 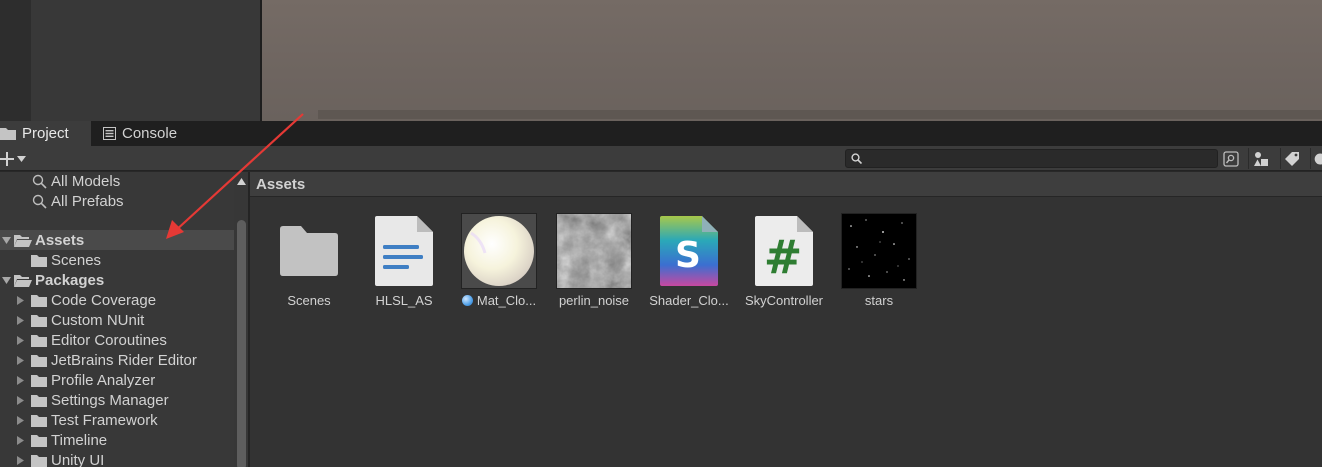 I want to click on console-icon, so click(x=109, y=133).